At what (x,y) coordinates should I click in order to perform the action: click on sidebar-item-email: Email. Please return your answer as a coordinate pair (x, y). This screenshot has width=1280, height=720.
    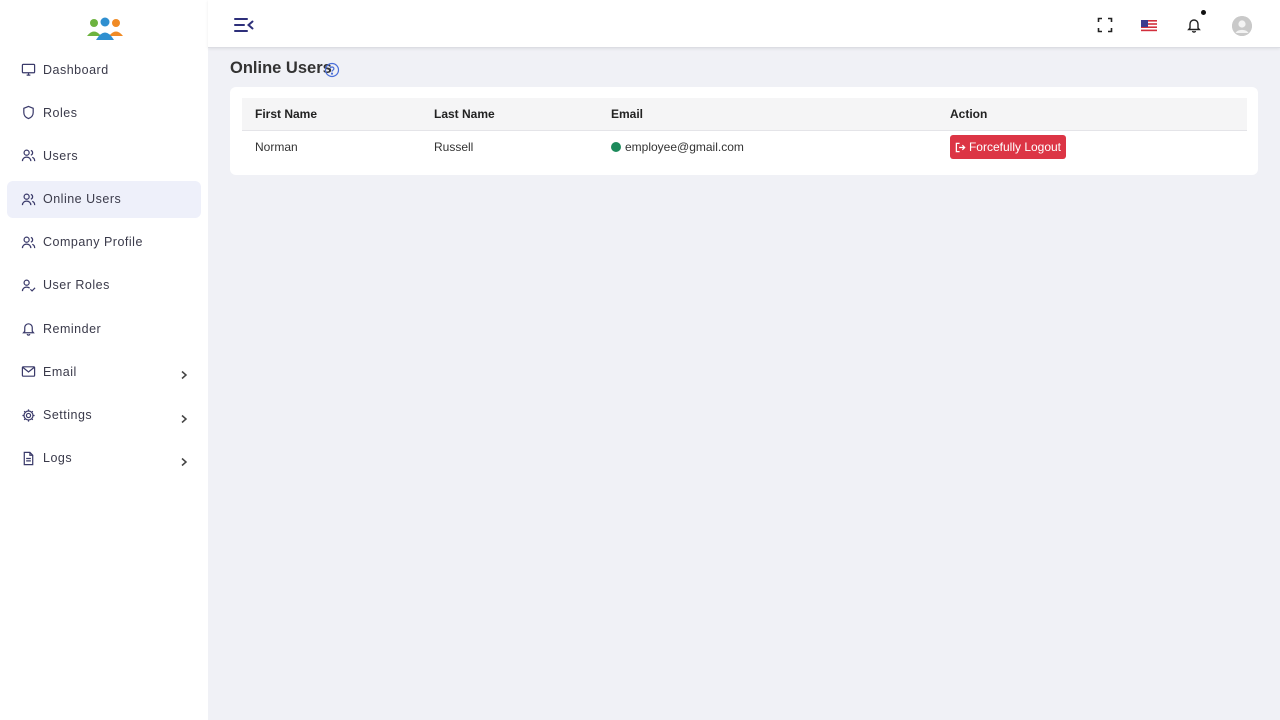
    Looking at the image, I should click on (104, 371).